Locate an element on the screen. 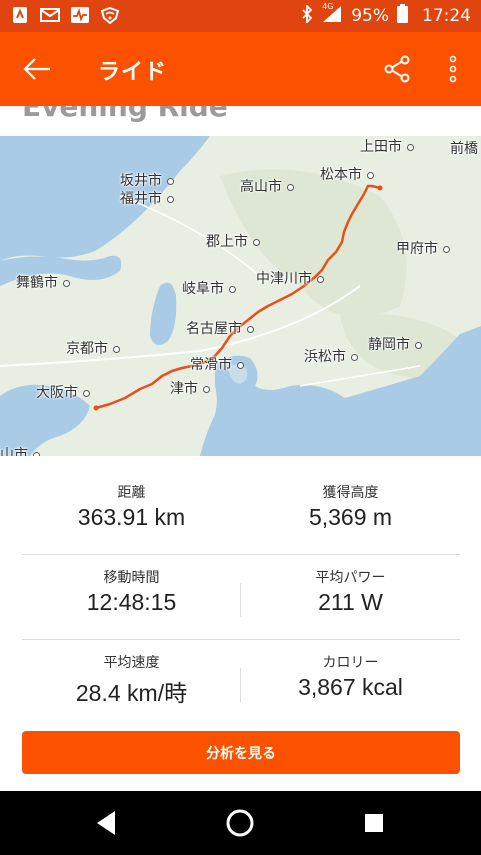  stat-moving-time: 移動時間 12:48:15 is located at coordinates (131, 597).